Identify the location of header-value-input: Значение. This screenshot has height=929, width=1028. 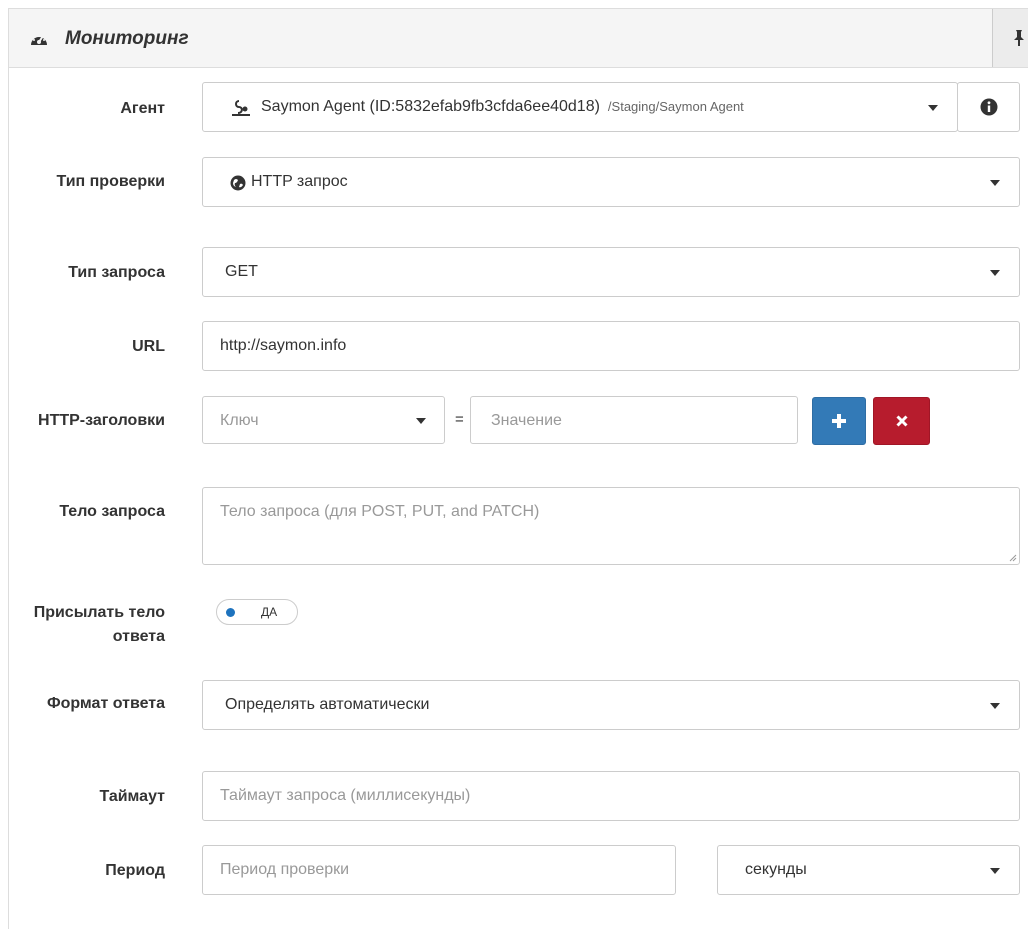
(634, 420).